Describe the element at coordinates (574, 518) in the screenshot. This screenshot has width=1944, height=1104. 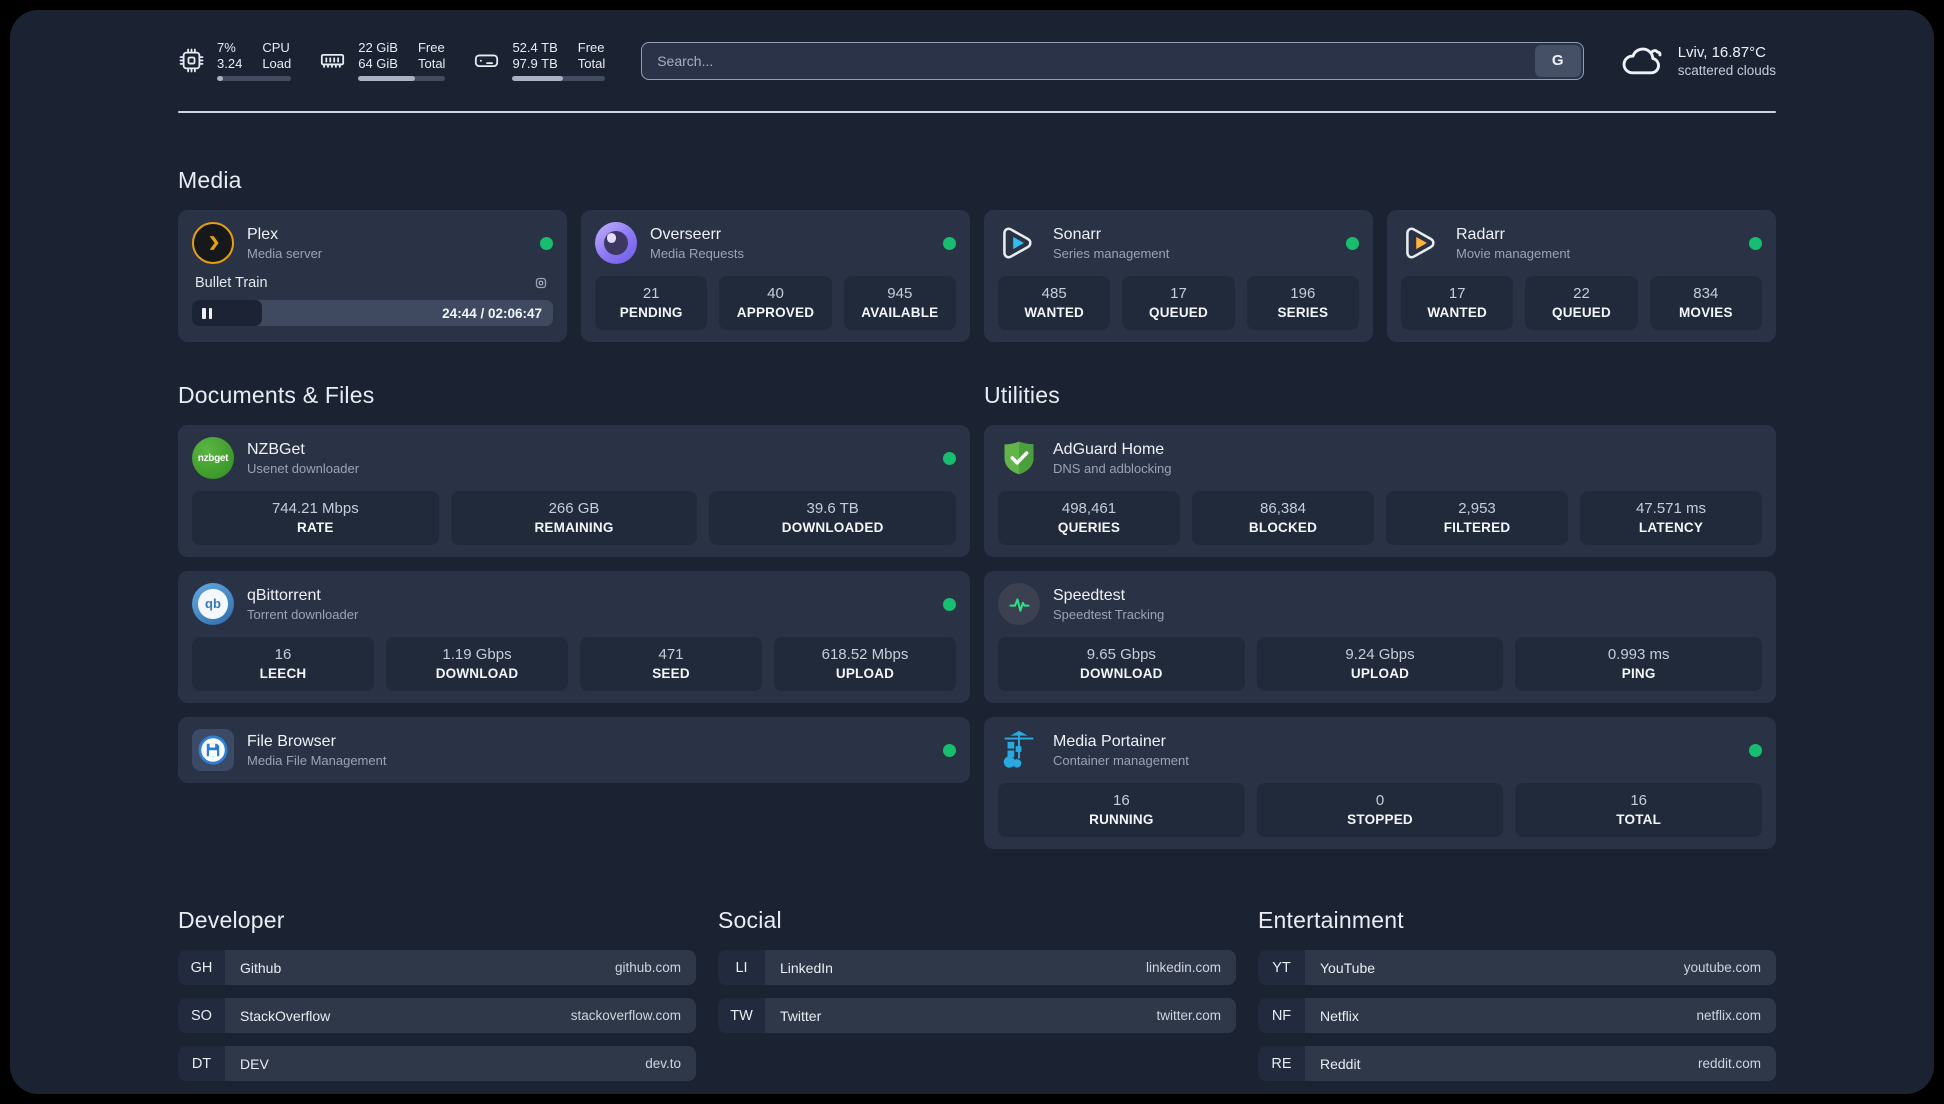
I see `stat-remaining: 266 GB REMAINING` at that location.